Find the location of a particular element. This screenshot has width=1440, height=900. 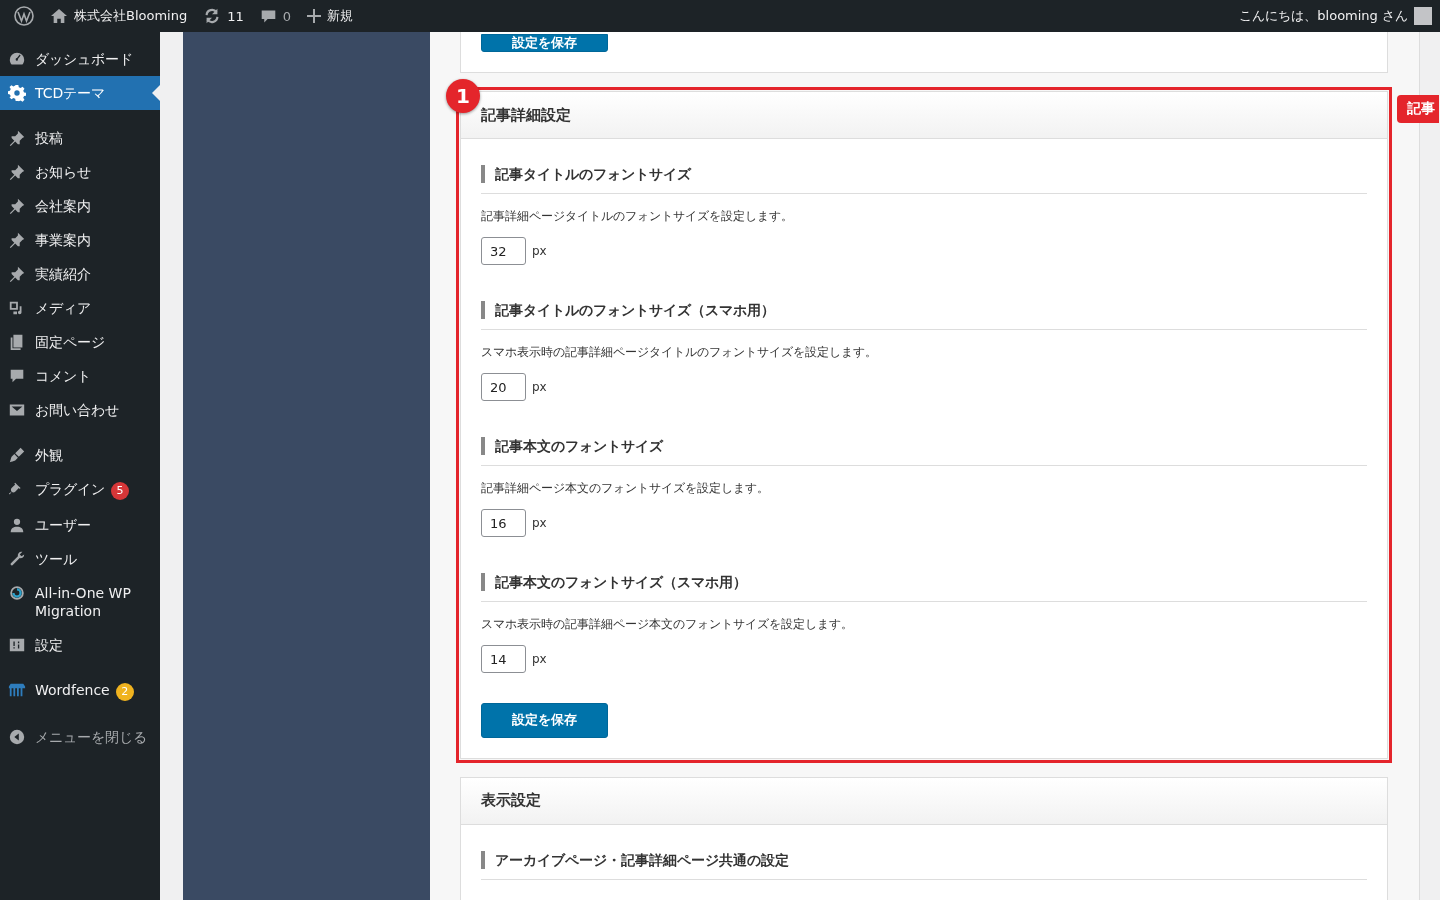

new-label: 新規 is located at coordinates (340, 16).